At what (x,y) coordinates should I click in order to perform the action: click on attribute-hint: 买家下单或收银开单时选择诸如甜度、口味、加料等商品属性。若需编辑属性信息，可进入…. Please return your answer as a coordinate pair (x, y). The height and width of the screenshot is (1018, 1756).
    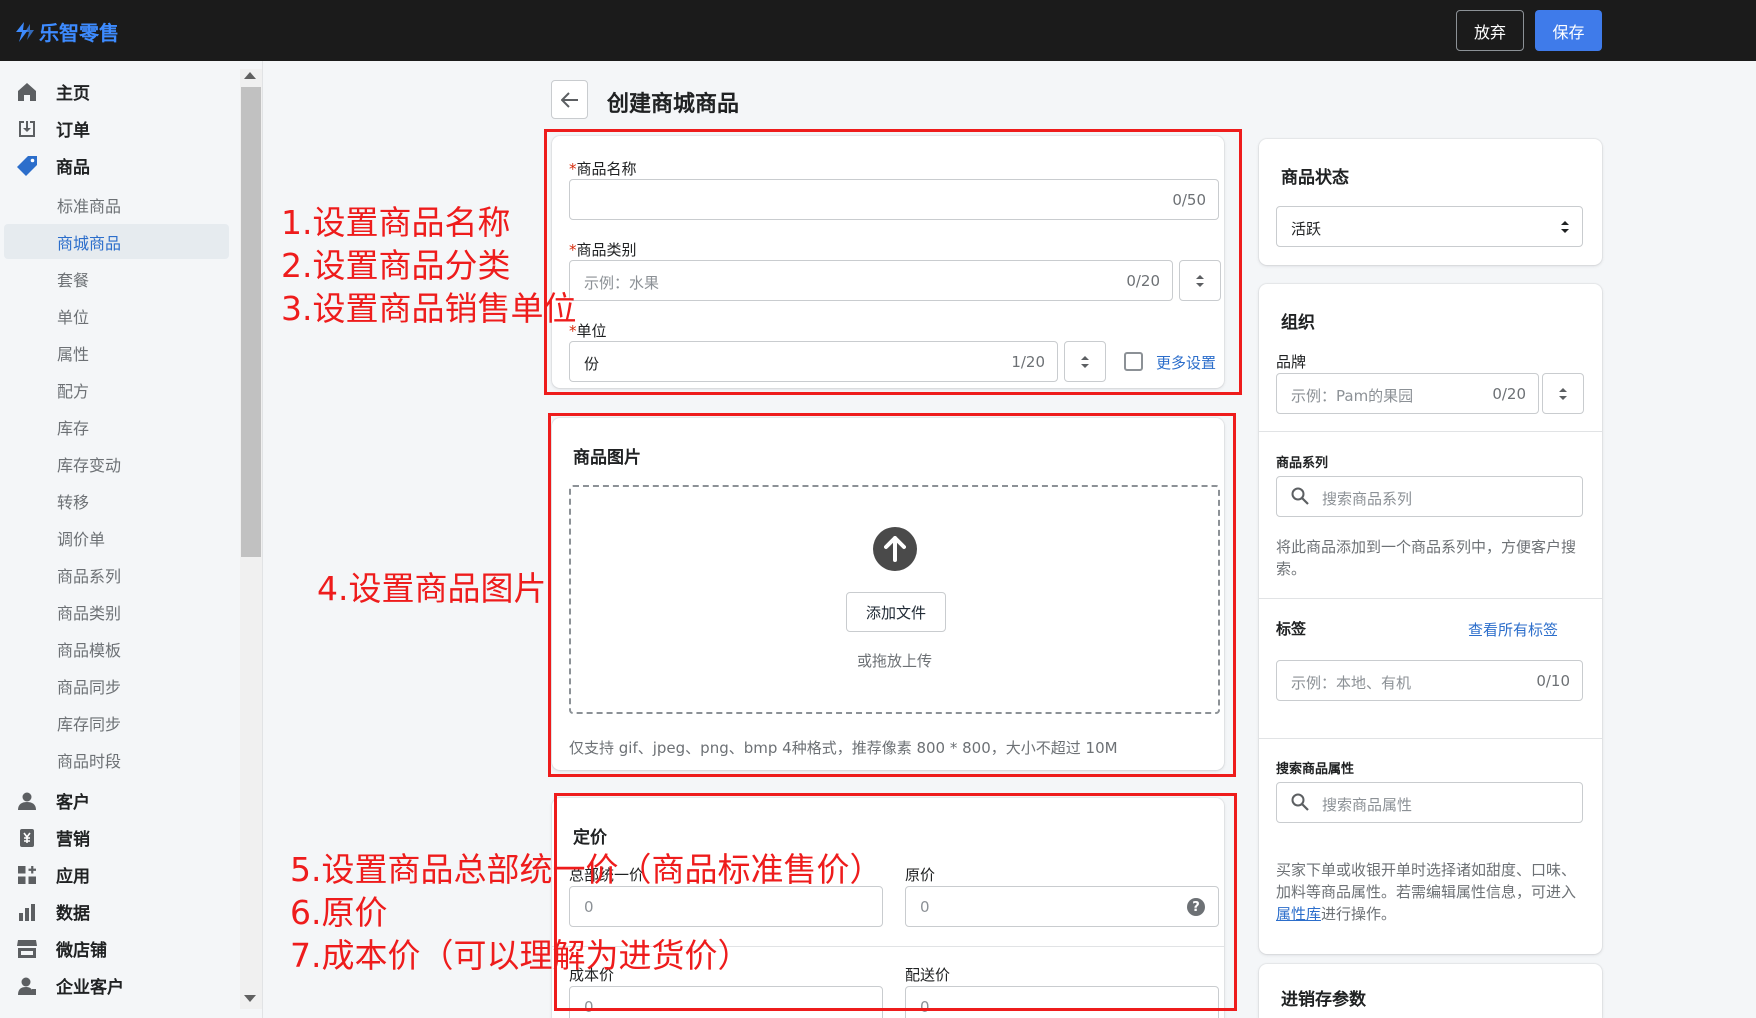
    Looking at the image, I should click on (1429, 892).